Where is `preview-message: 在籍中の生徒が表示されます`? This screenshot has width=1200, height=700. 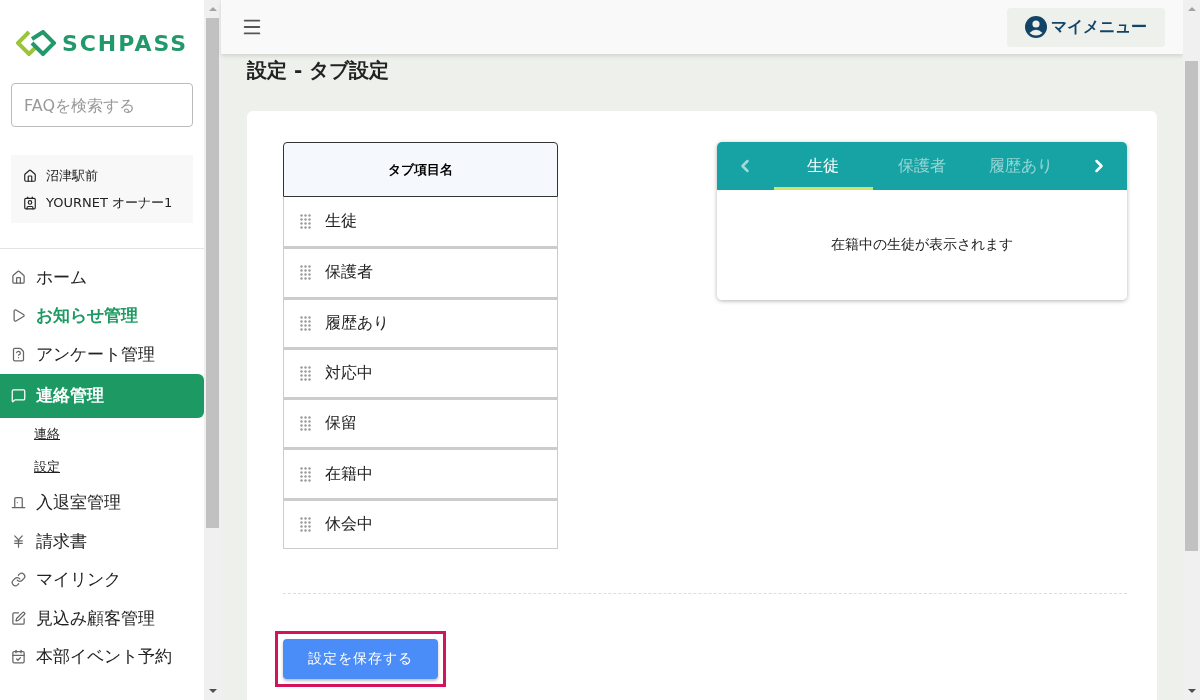
preview-message: 在籍中の生徒が表示されます is located at coordinates (922, 245).